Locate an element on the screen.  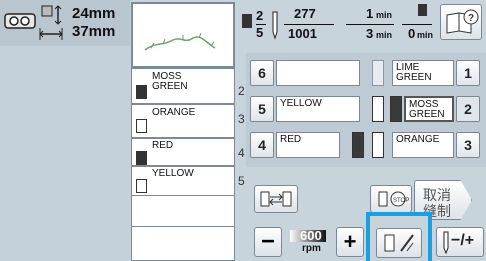
status-bar: 2 5 277 1001 1 min 3 min 0 min ? is located at coordinates (361, 25).